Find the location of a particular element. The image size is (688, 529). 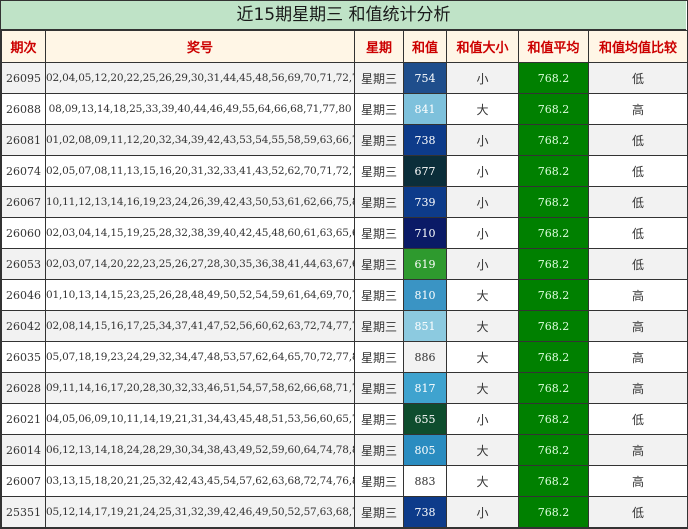

issue-cell: 26042 is located at coordinates (23, 326).